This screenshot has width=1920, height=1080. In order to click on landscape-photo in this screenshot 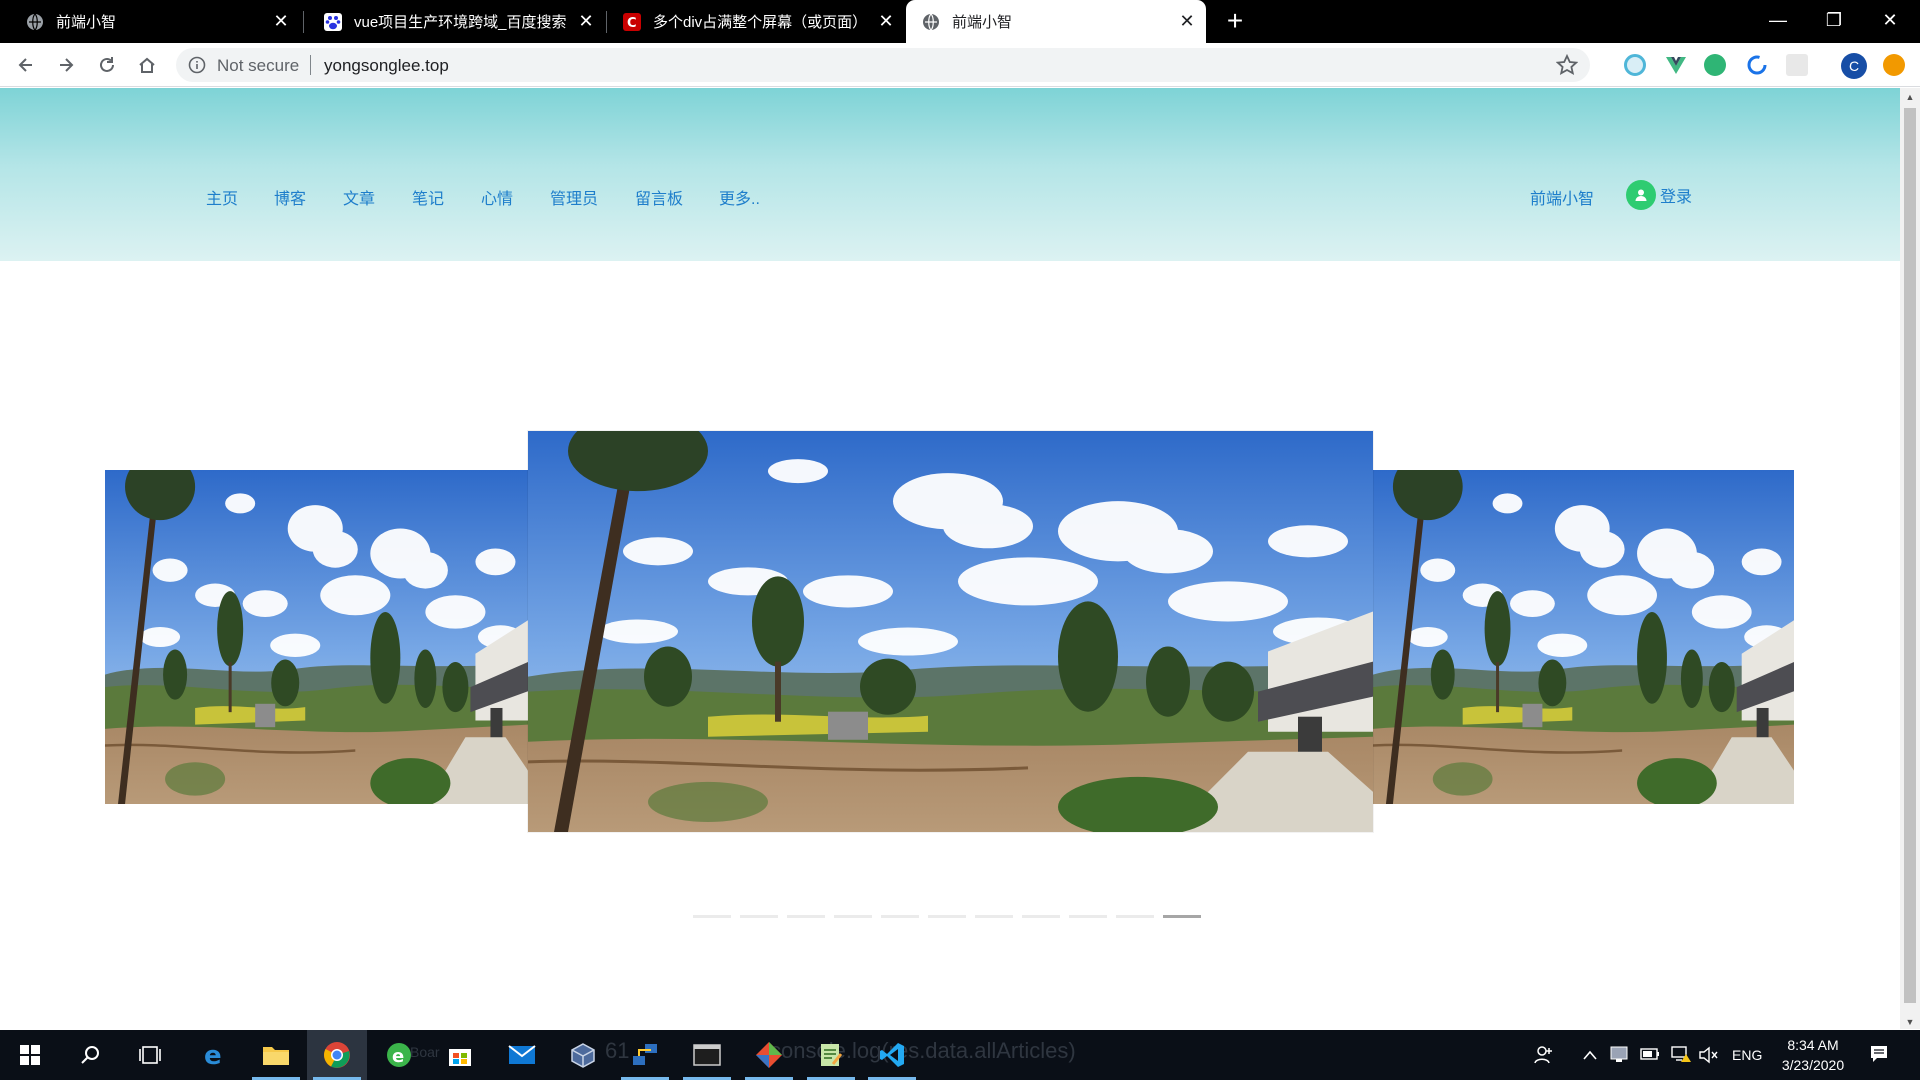, I will do `click(1583, 637)`.